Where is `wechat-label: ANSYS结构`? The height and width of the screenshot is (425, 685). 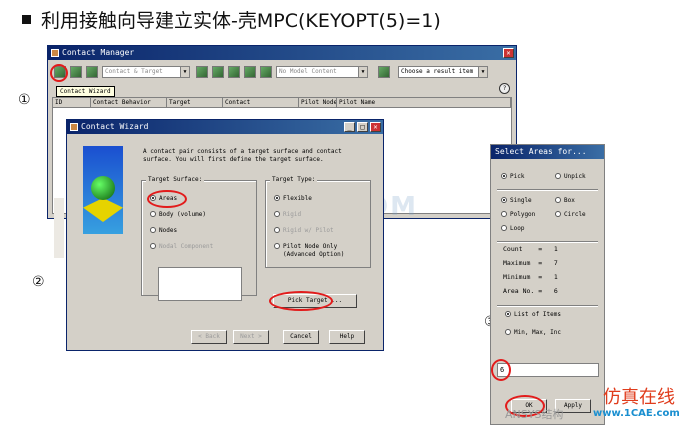 wechat-label: ANSYS结构 is located at coordinates (534, 414).